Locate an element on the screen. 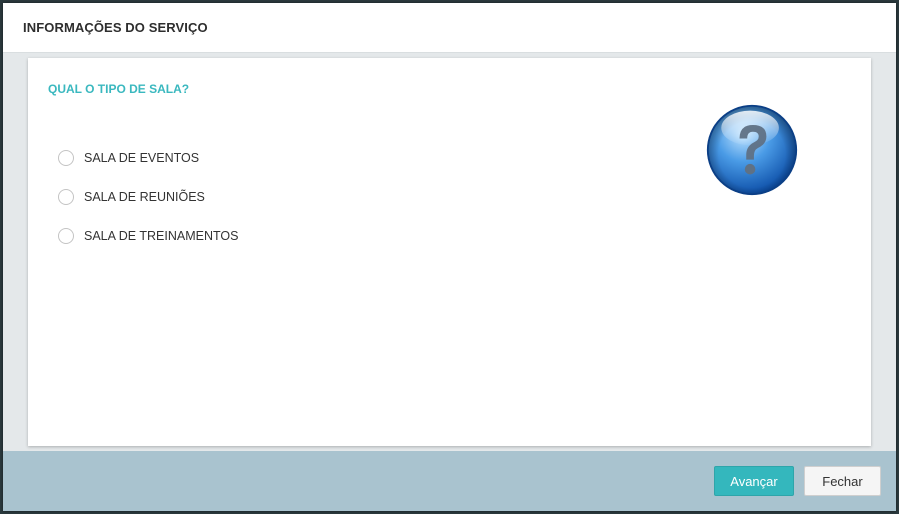 This screenshot has height=514, width=899. option-sala-de-reunioes: SALA DE REUNIÕES is located at coordinates (148, 196).